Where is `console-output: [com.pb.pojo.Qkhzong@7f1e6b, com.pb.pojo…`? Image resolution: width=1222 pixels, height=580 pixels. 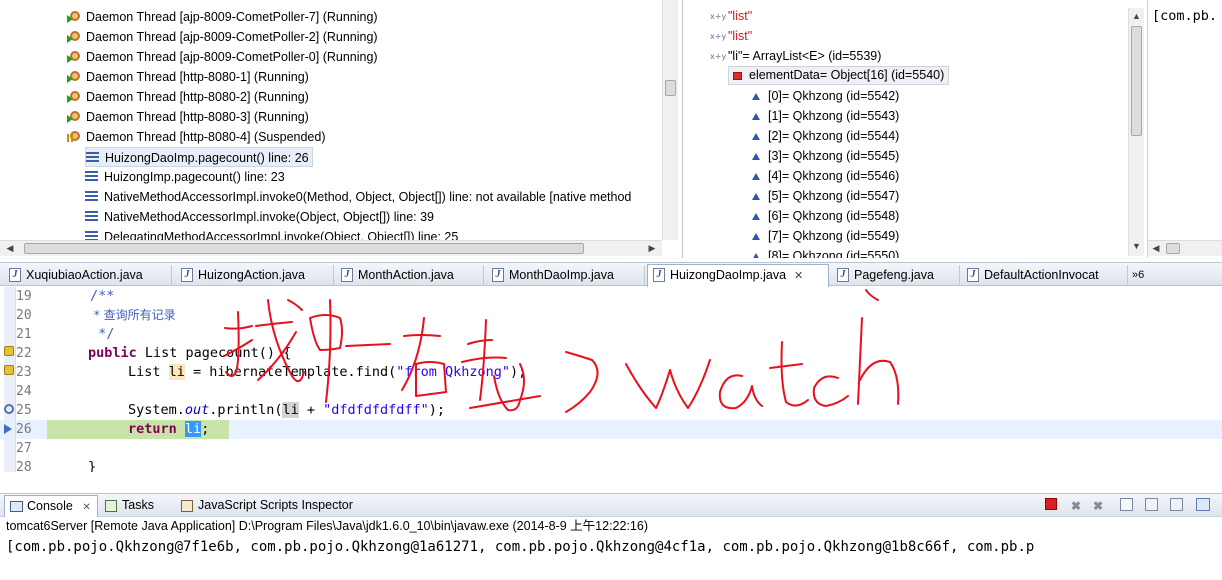
console-output: [com.pb.pojo.Qkhzong@7f1e6b, com.pb.pojo… is located at coordinates (520, 547).